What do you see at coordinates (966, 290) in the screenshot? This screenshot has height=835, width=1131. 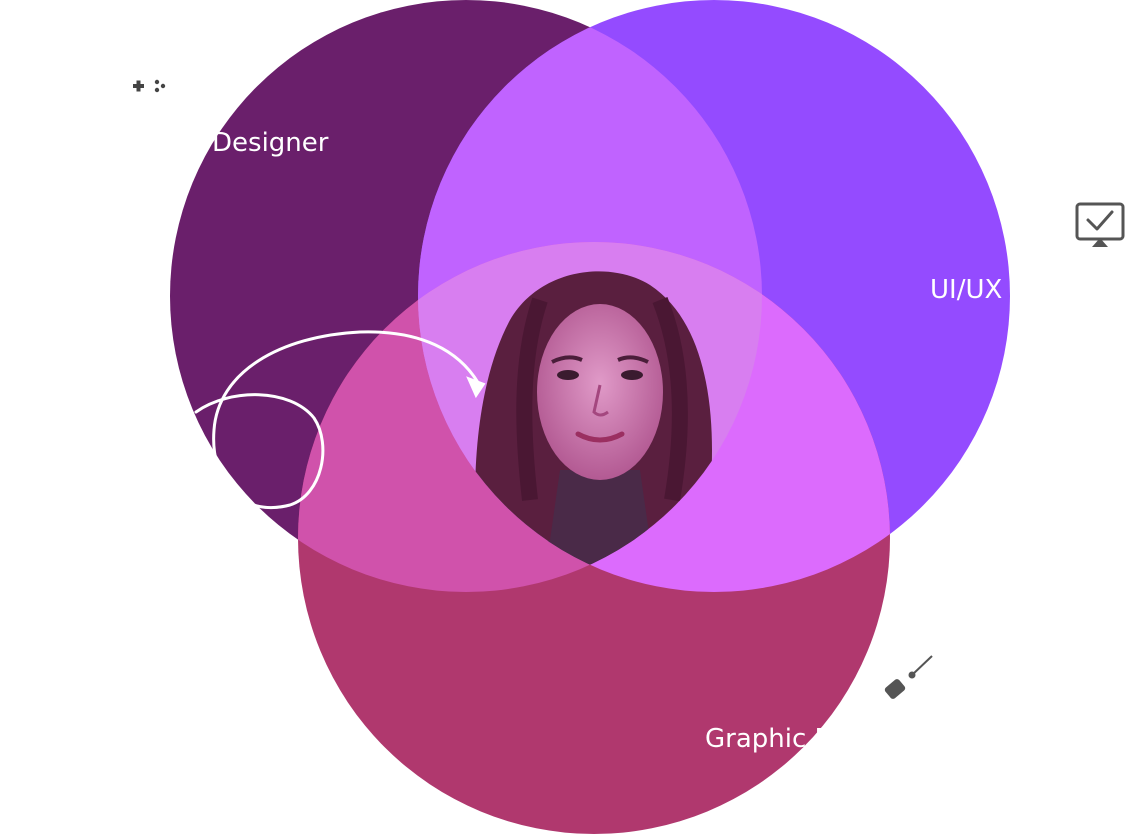 I see `label-uiux: UI/UX` at bounding box center [966, 290].